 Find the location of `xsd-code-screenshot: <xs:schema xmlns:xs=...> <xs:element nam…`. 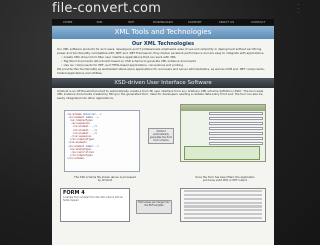

xsd-code-screenshot: <xs:schema xmlns:xs=...> <xs:element nam… is located at coordinates (102, 140).